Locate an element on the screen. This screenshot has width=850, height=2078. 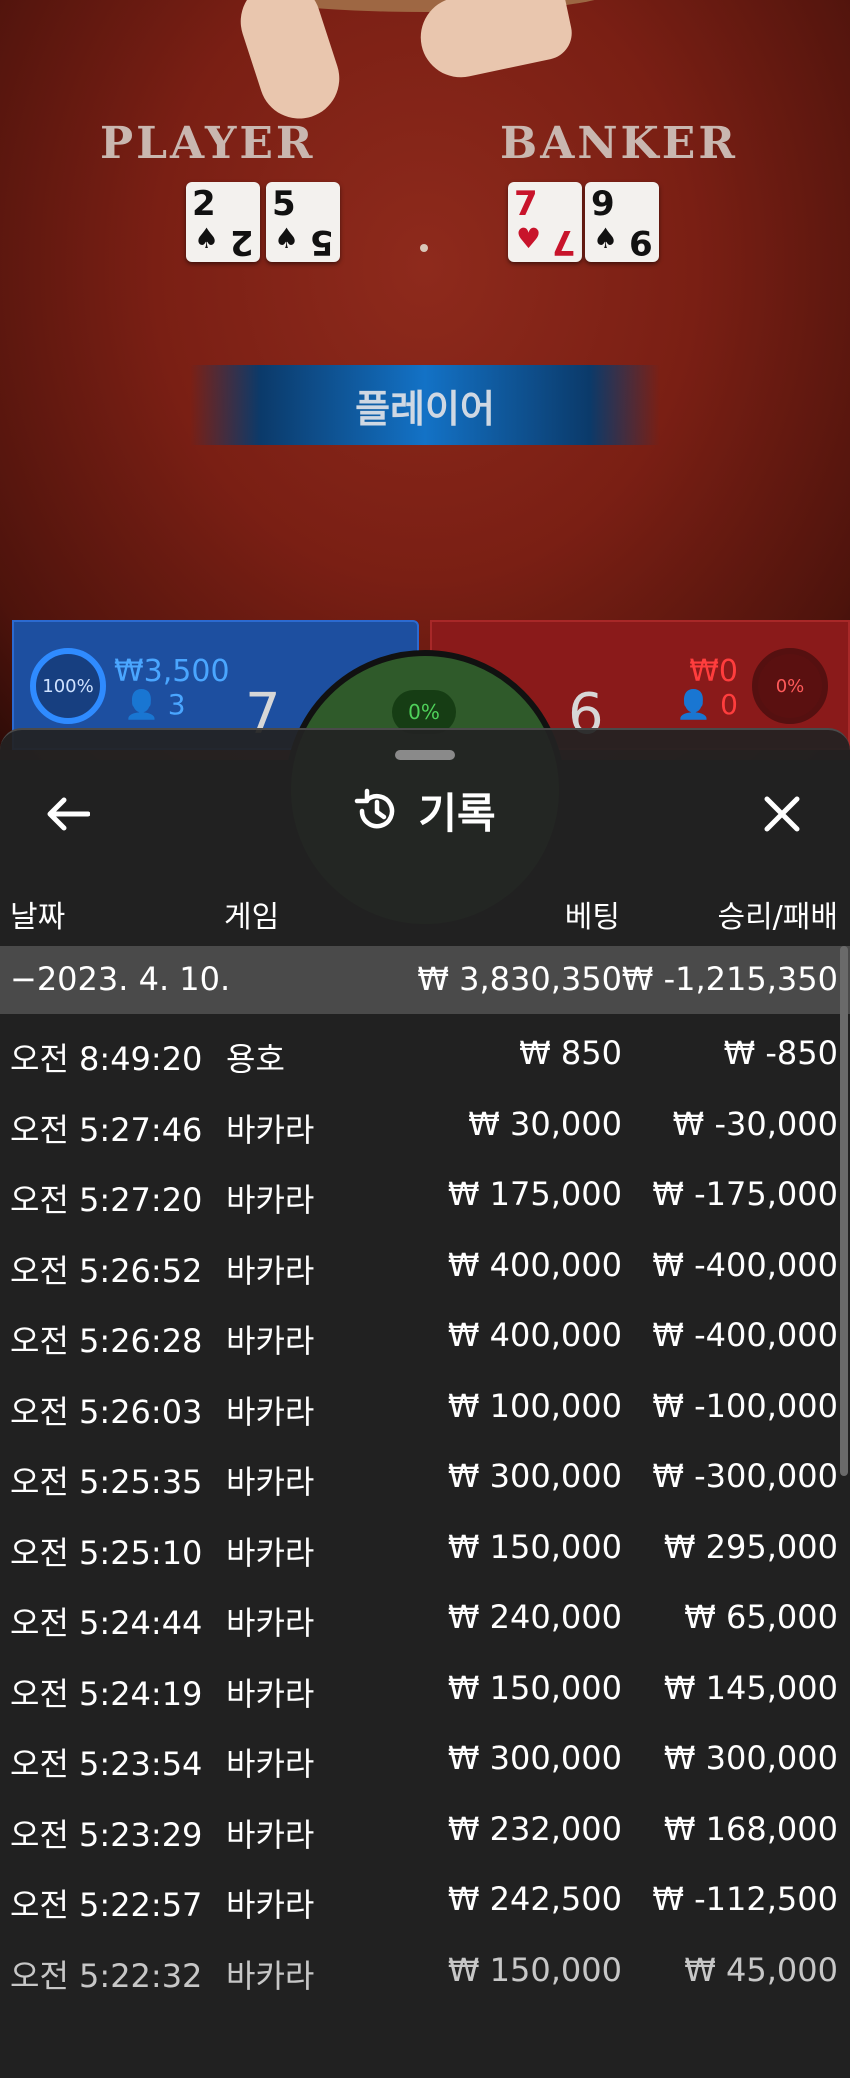
history-row: 오전 5:22:32 바카라 ₩ 150,000 ₩ 45,000 is located at coordinates (425, 1970).